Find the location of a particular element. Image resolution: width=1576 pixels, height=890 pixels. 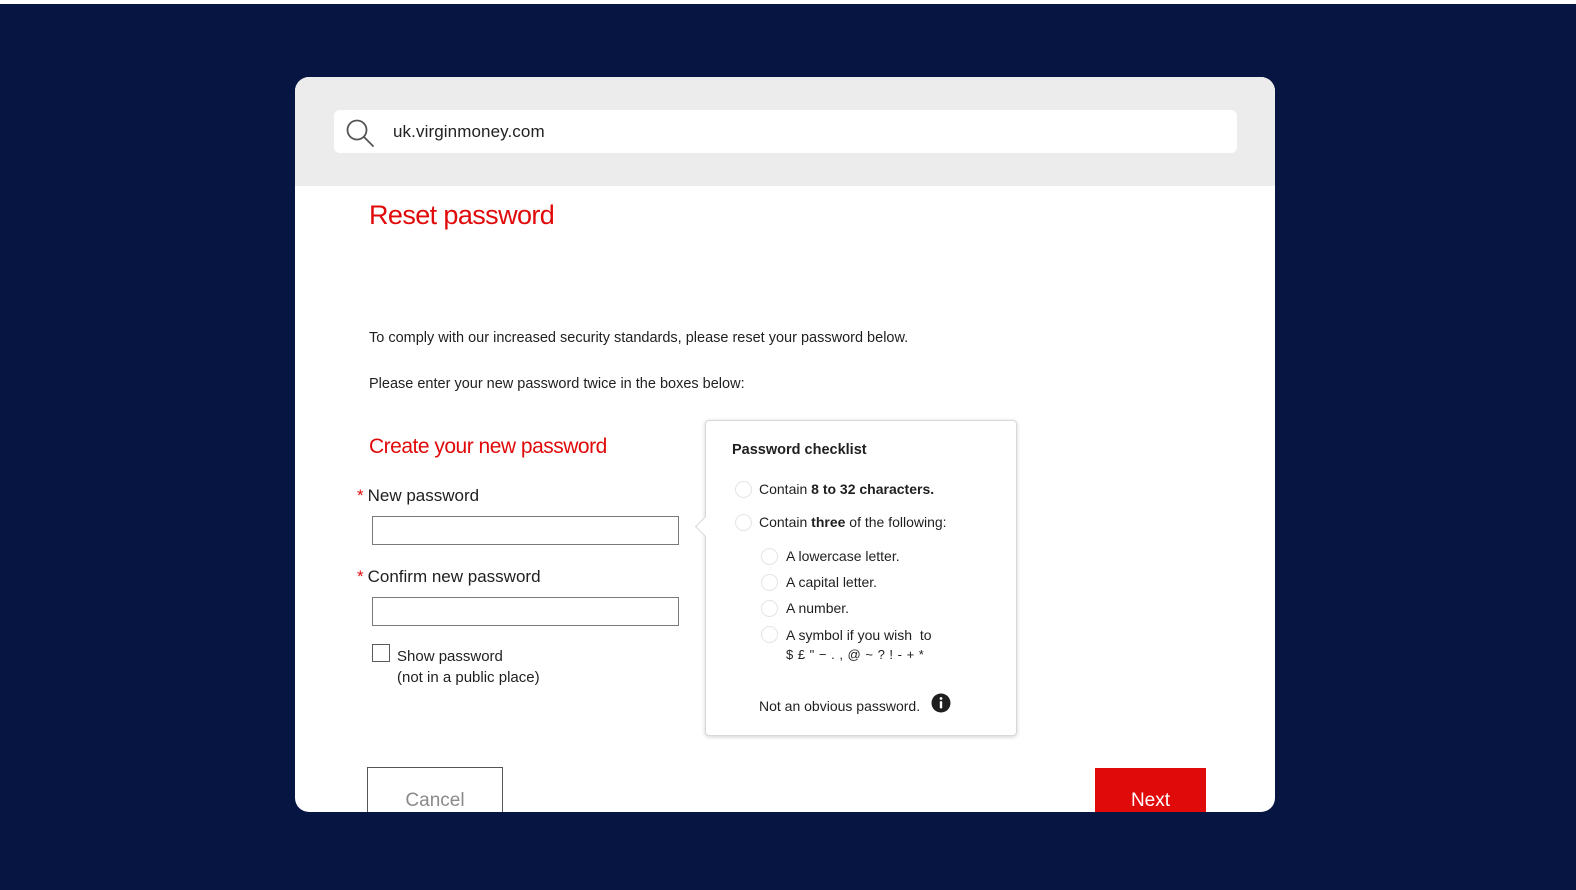

cancel-button: Cancel is located at coordinates (435, 789).